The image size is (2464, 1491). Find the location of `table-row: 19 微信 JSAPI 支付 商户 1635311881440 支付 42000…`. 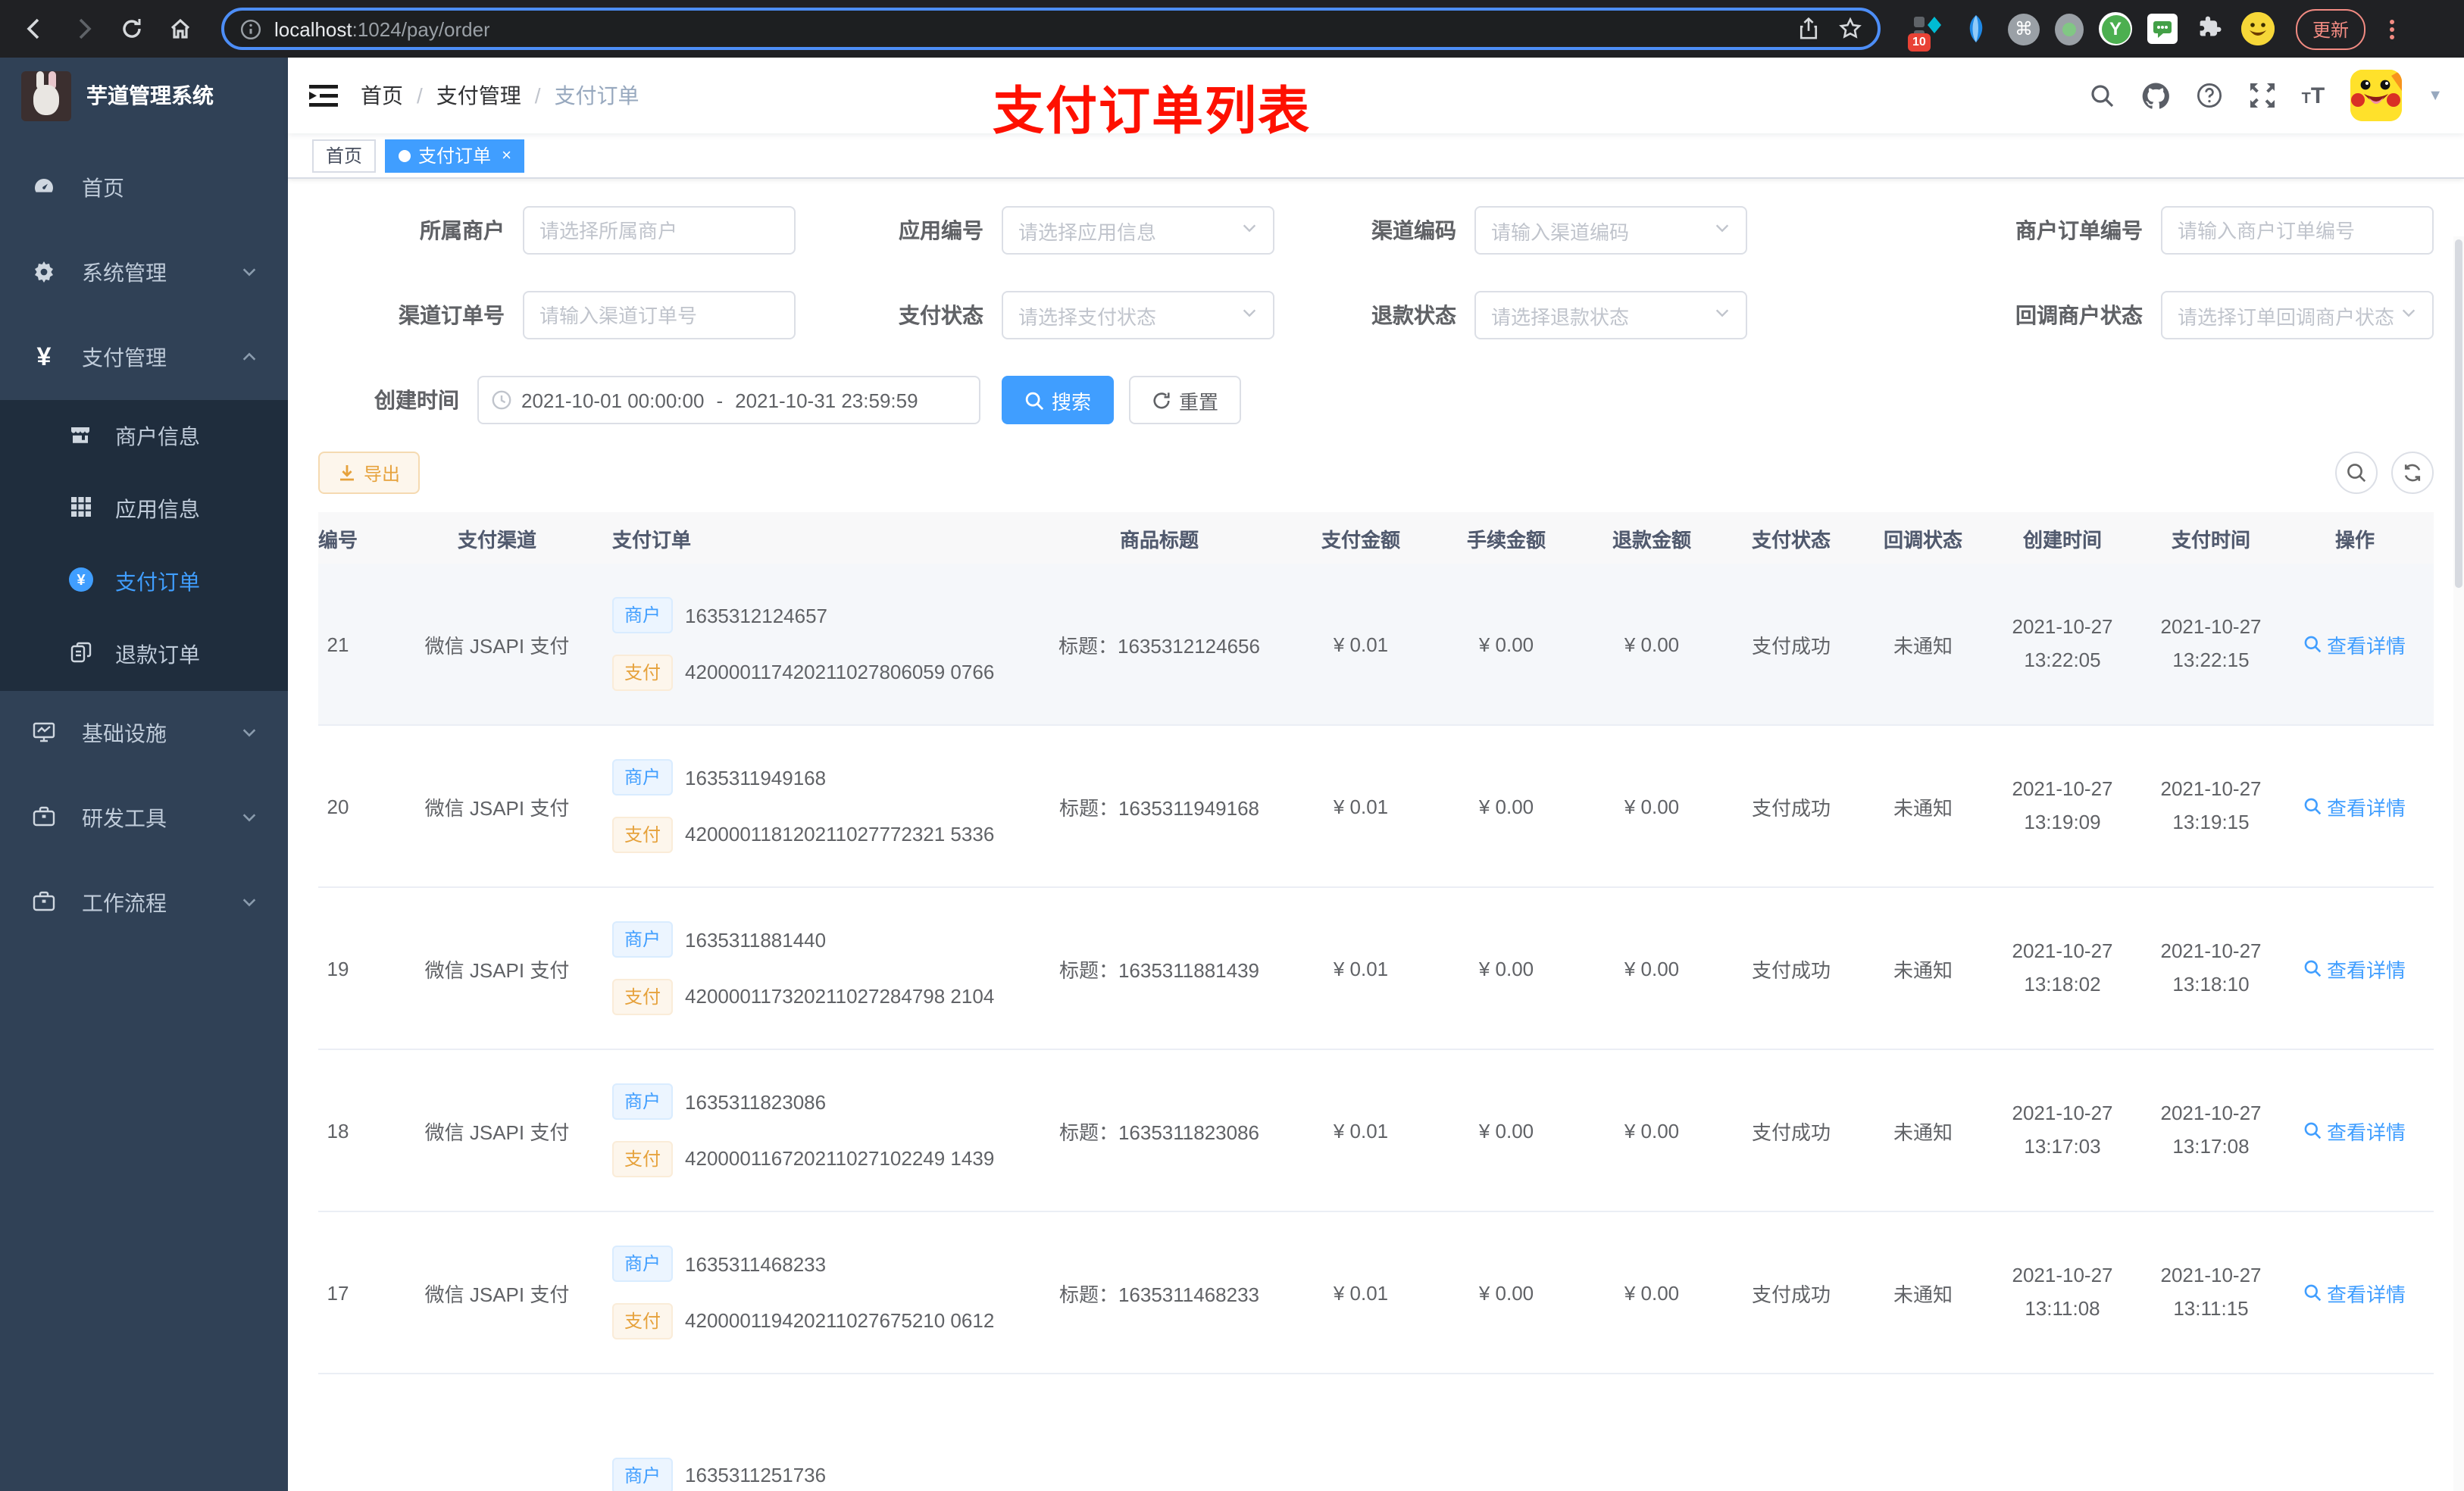

table-row: 19 微信 JSAPI 支付 商户 1635311881440 支付 42000… is located at coordinates (1376, 969).